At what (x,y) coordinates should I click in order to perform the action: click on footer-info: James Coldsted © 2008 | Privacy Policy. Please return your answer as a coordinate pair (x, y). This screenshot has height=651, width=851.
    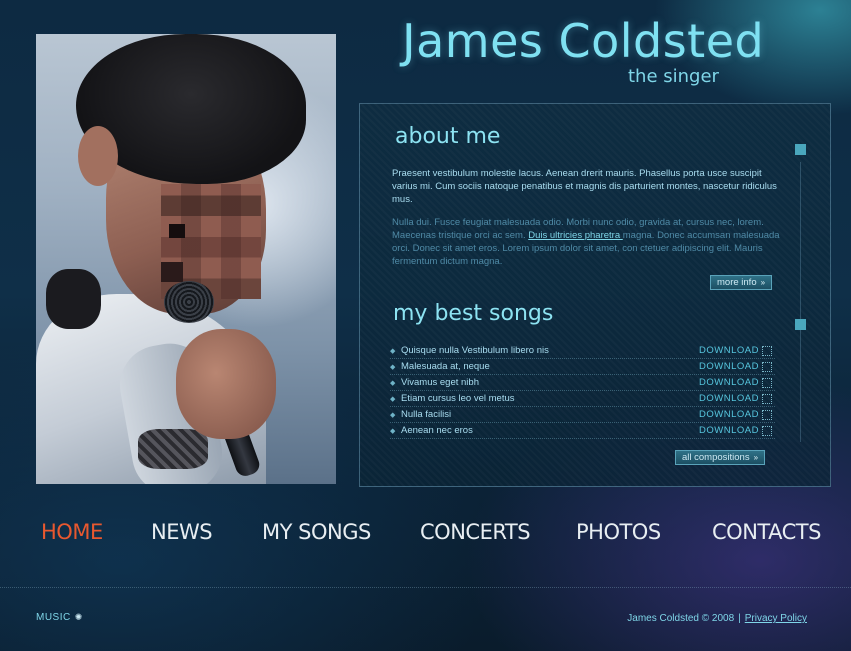
    Looking at the image, I should click on (717, 618).